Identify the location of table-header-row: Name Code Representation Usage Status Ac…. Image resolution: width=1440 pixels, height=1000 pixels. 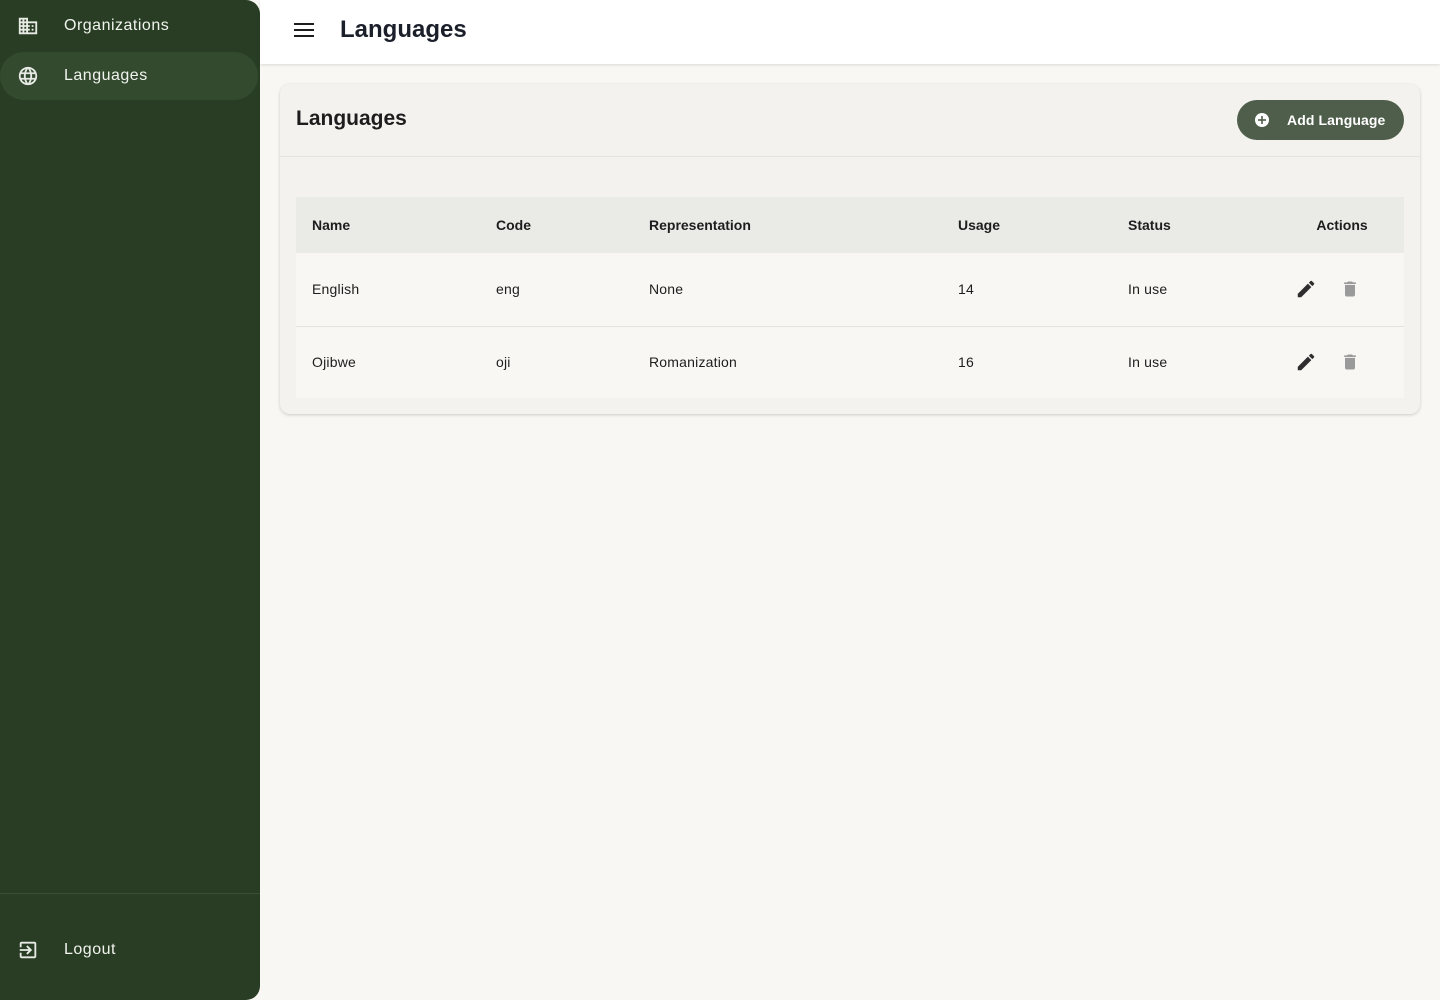
(850, 225).